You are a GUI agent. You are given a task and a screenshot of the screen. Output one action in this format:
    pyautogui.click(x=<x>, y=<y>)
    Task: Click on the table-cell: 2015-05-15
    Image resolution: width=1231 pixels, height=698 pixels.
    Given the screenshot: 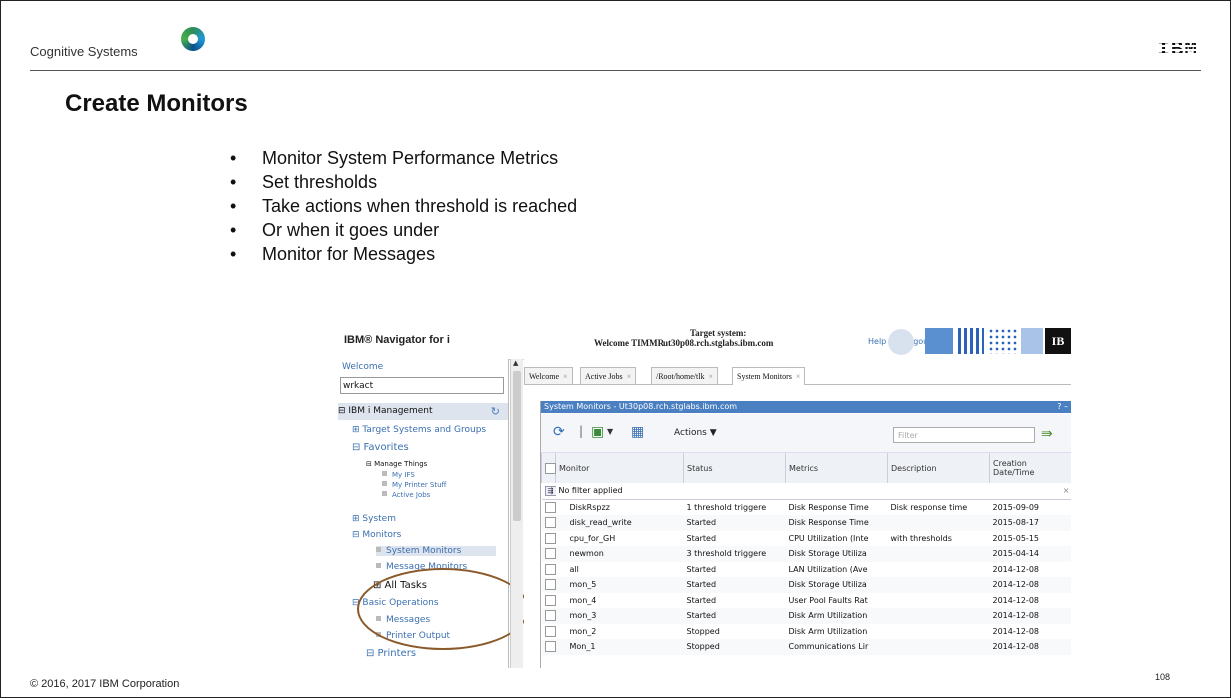 What is the action you would take?
    pyautogui.click(x=1016, y=538)
    